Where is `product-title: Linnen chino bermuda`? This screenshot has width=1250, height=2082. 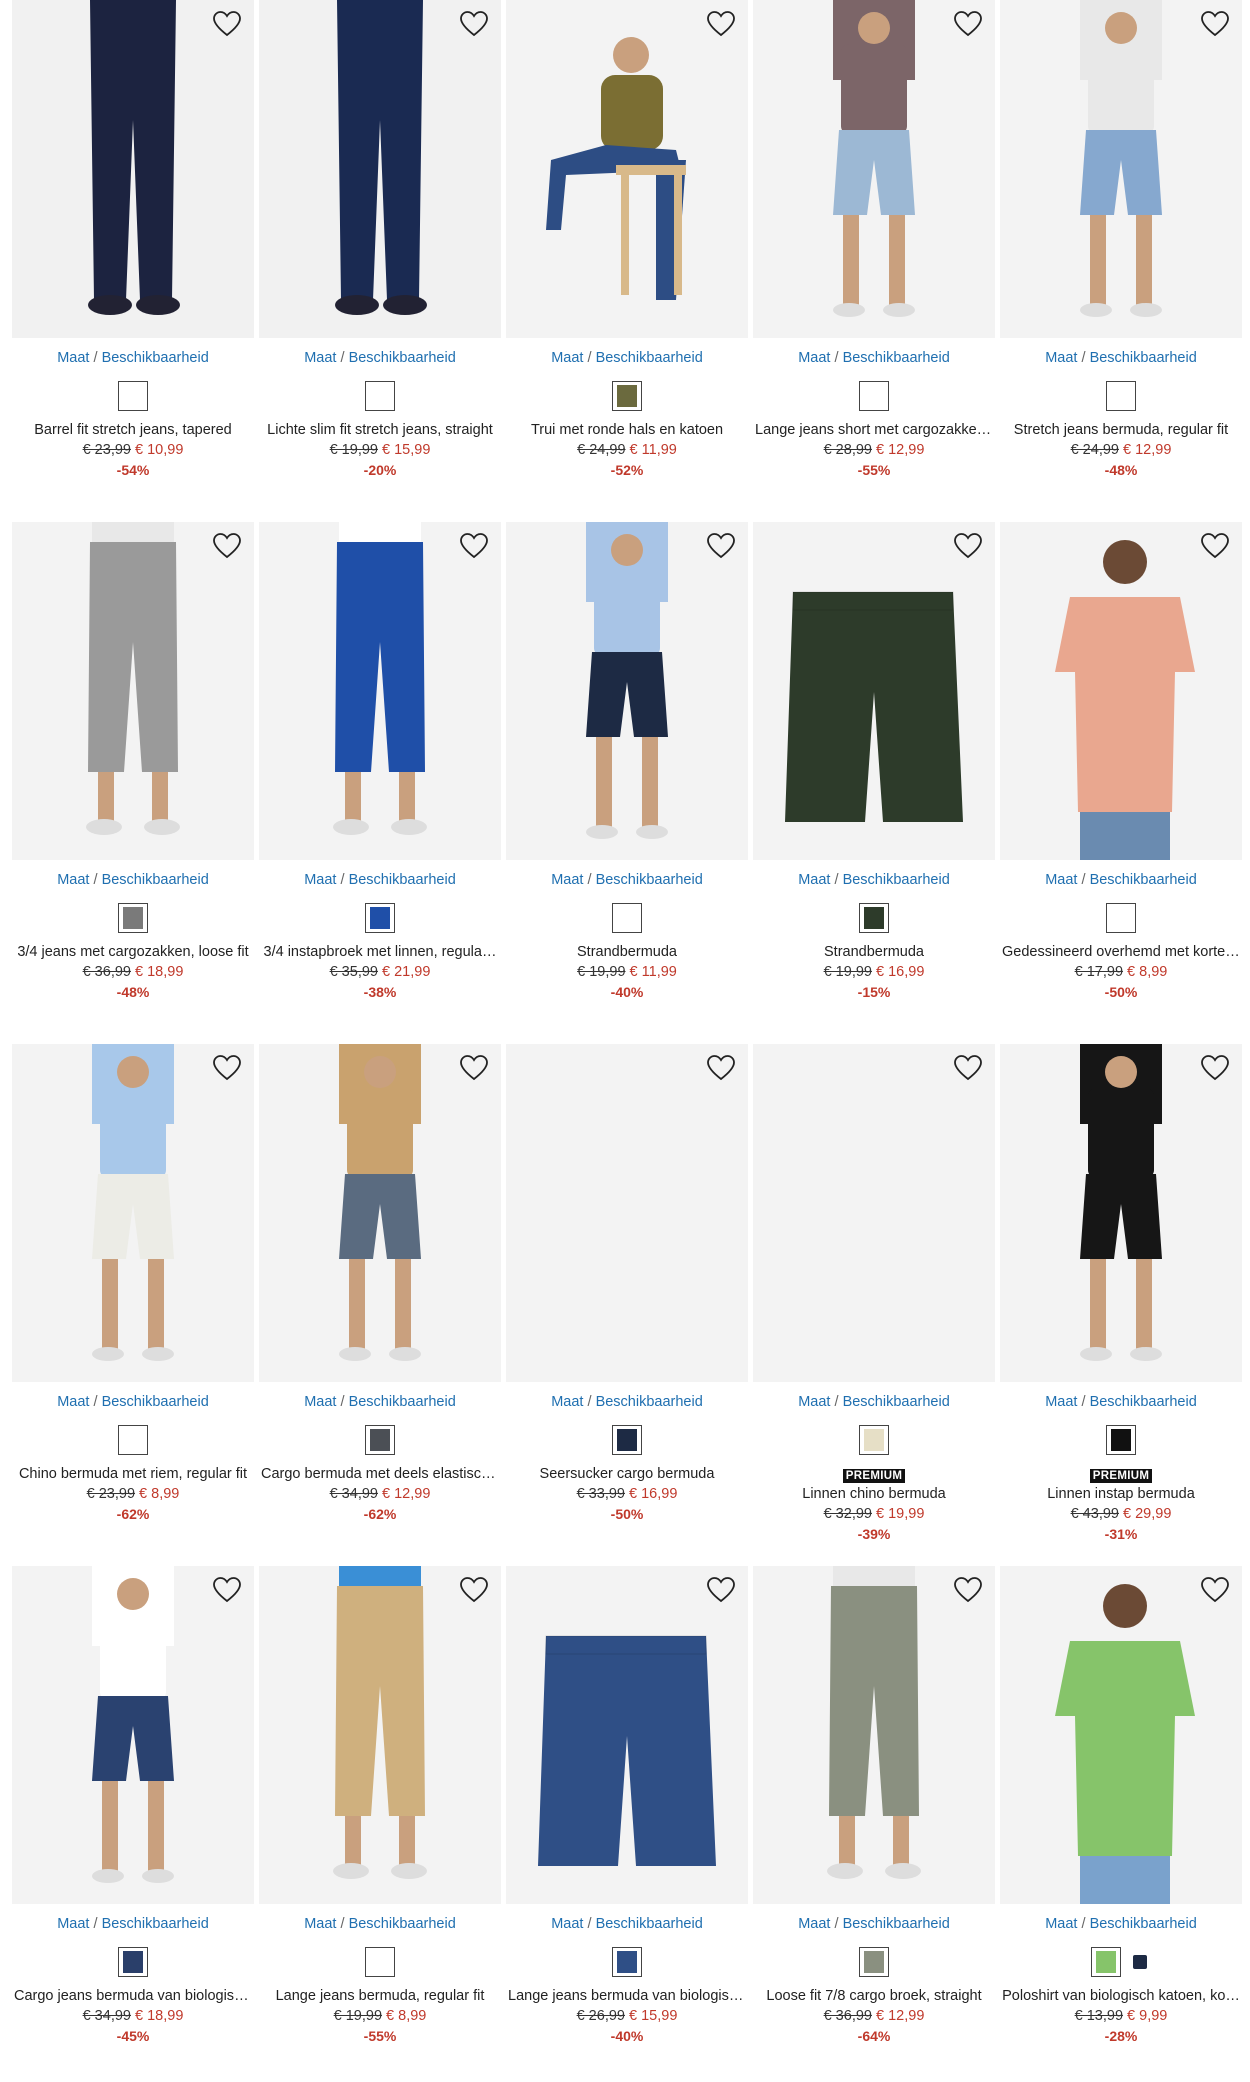 product-title: Linnen chino bermuda is located at coordinates (874, 1494).